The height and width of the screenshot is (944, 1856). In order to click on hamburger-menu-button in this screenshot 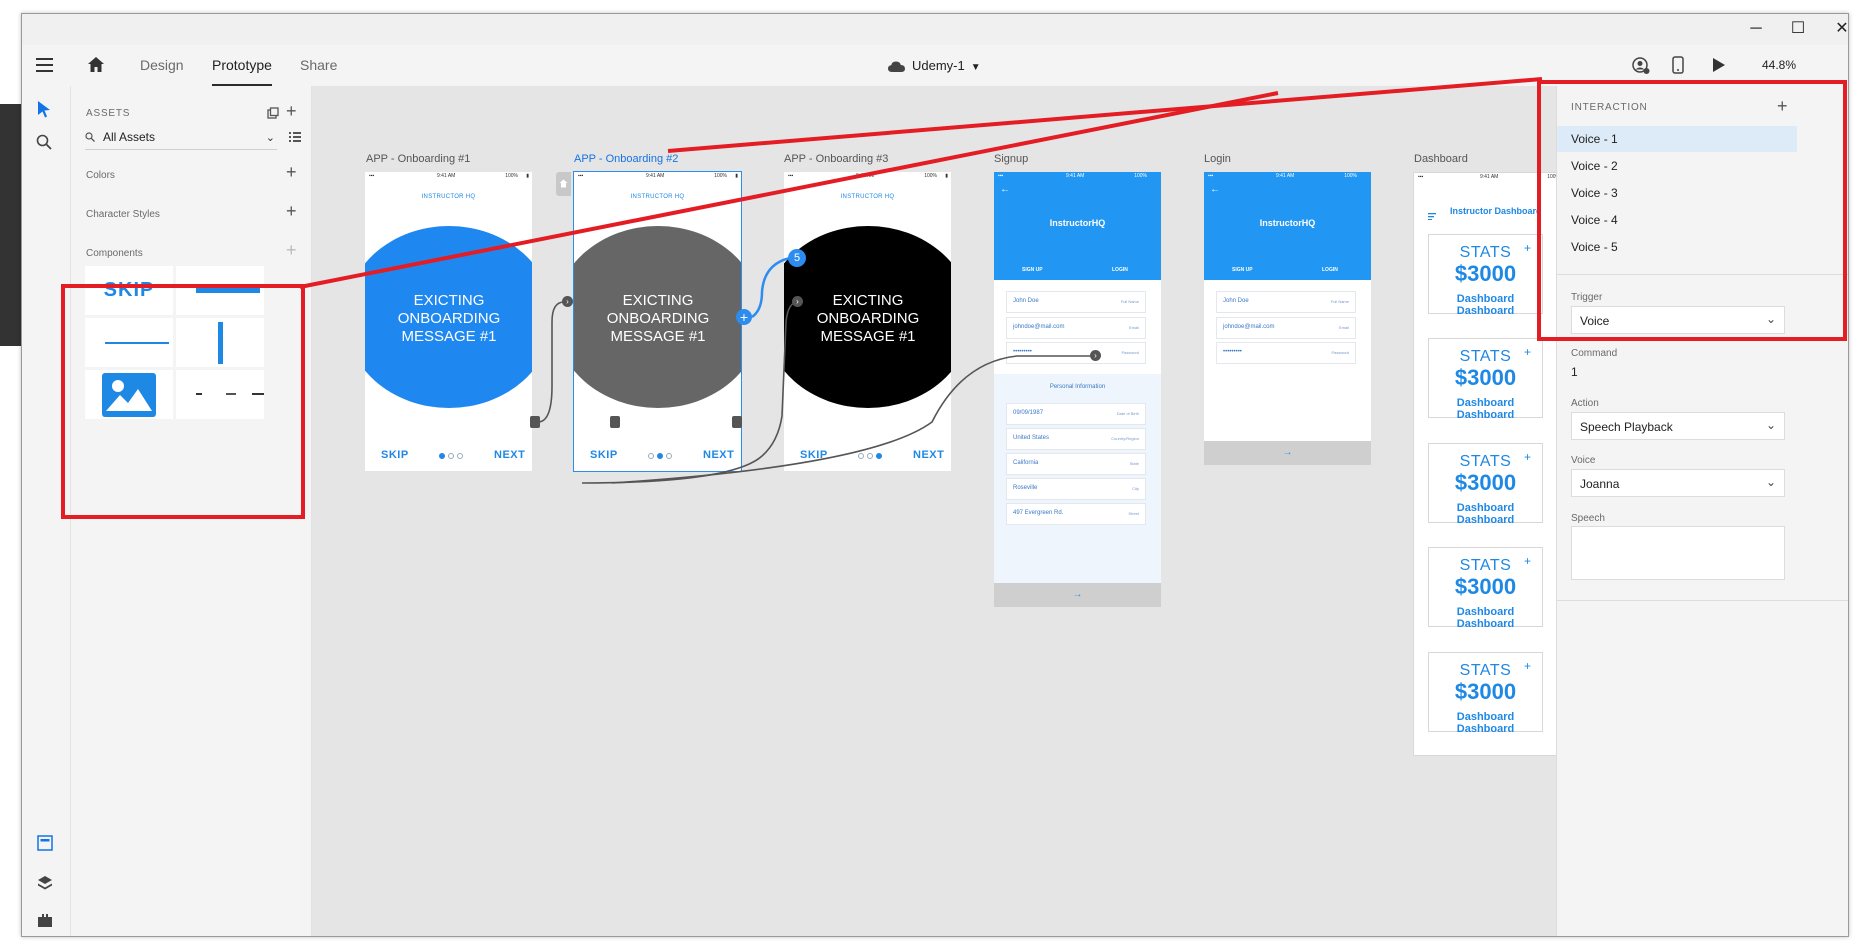, I will do `click(45, 67)`.